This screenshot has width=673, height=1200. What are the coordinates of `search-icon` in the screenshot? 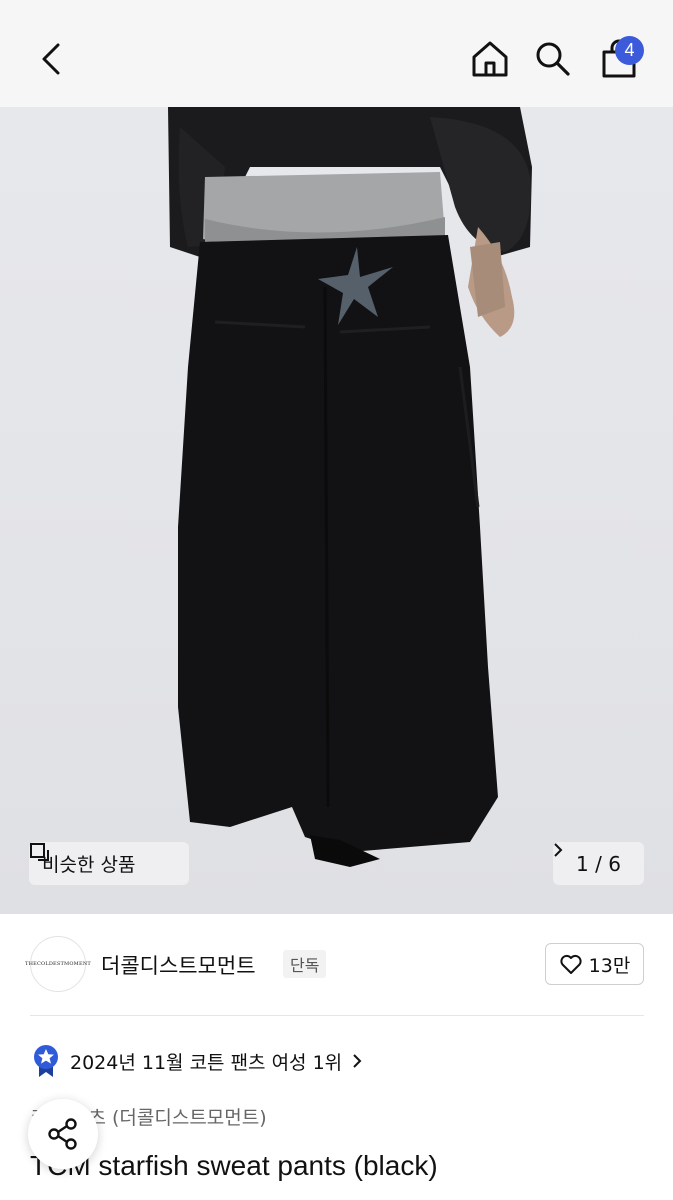 It's located at (553, 59).